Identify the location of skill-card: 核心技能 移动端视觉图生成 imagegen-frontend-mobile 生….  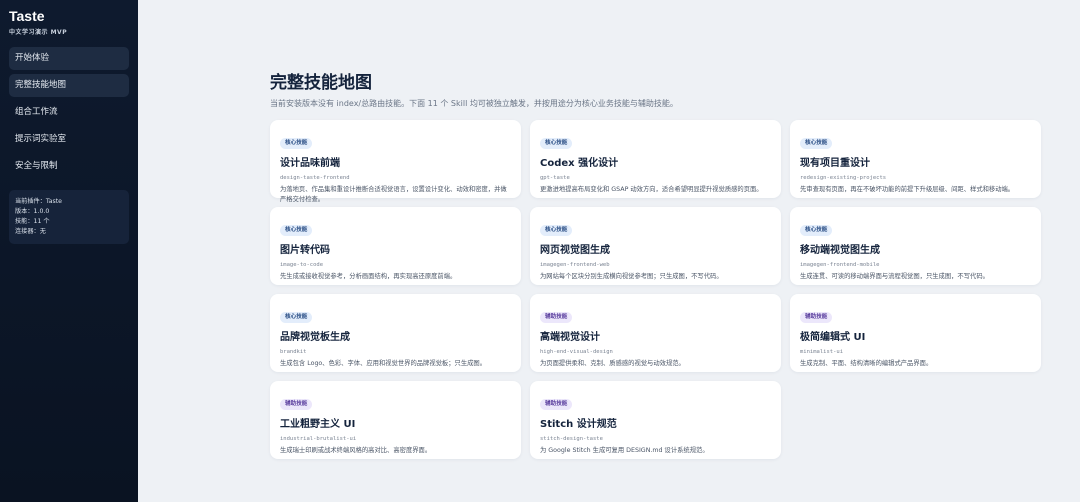
(915, 246).